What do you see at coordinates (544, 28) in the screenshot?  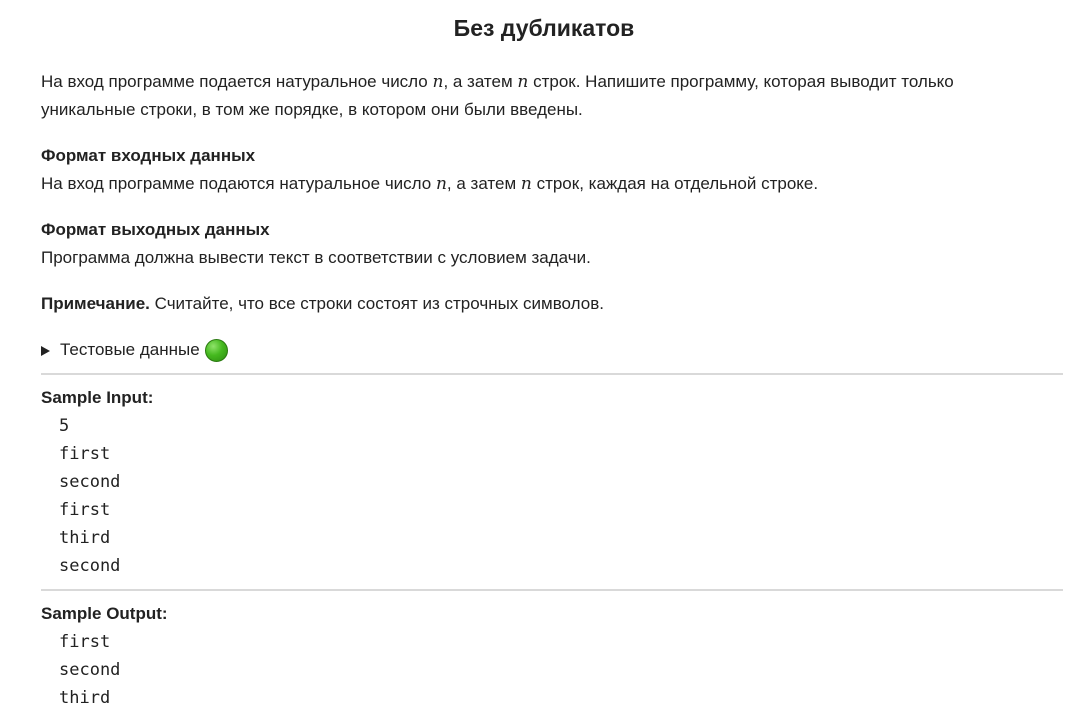 I see `page-title: Без дубликатов` at bounding box center [544, 28].